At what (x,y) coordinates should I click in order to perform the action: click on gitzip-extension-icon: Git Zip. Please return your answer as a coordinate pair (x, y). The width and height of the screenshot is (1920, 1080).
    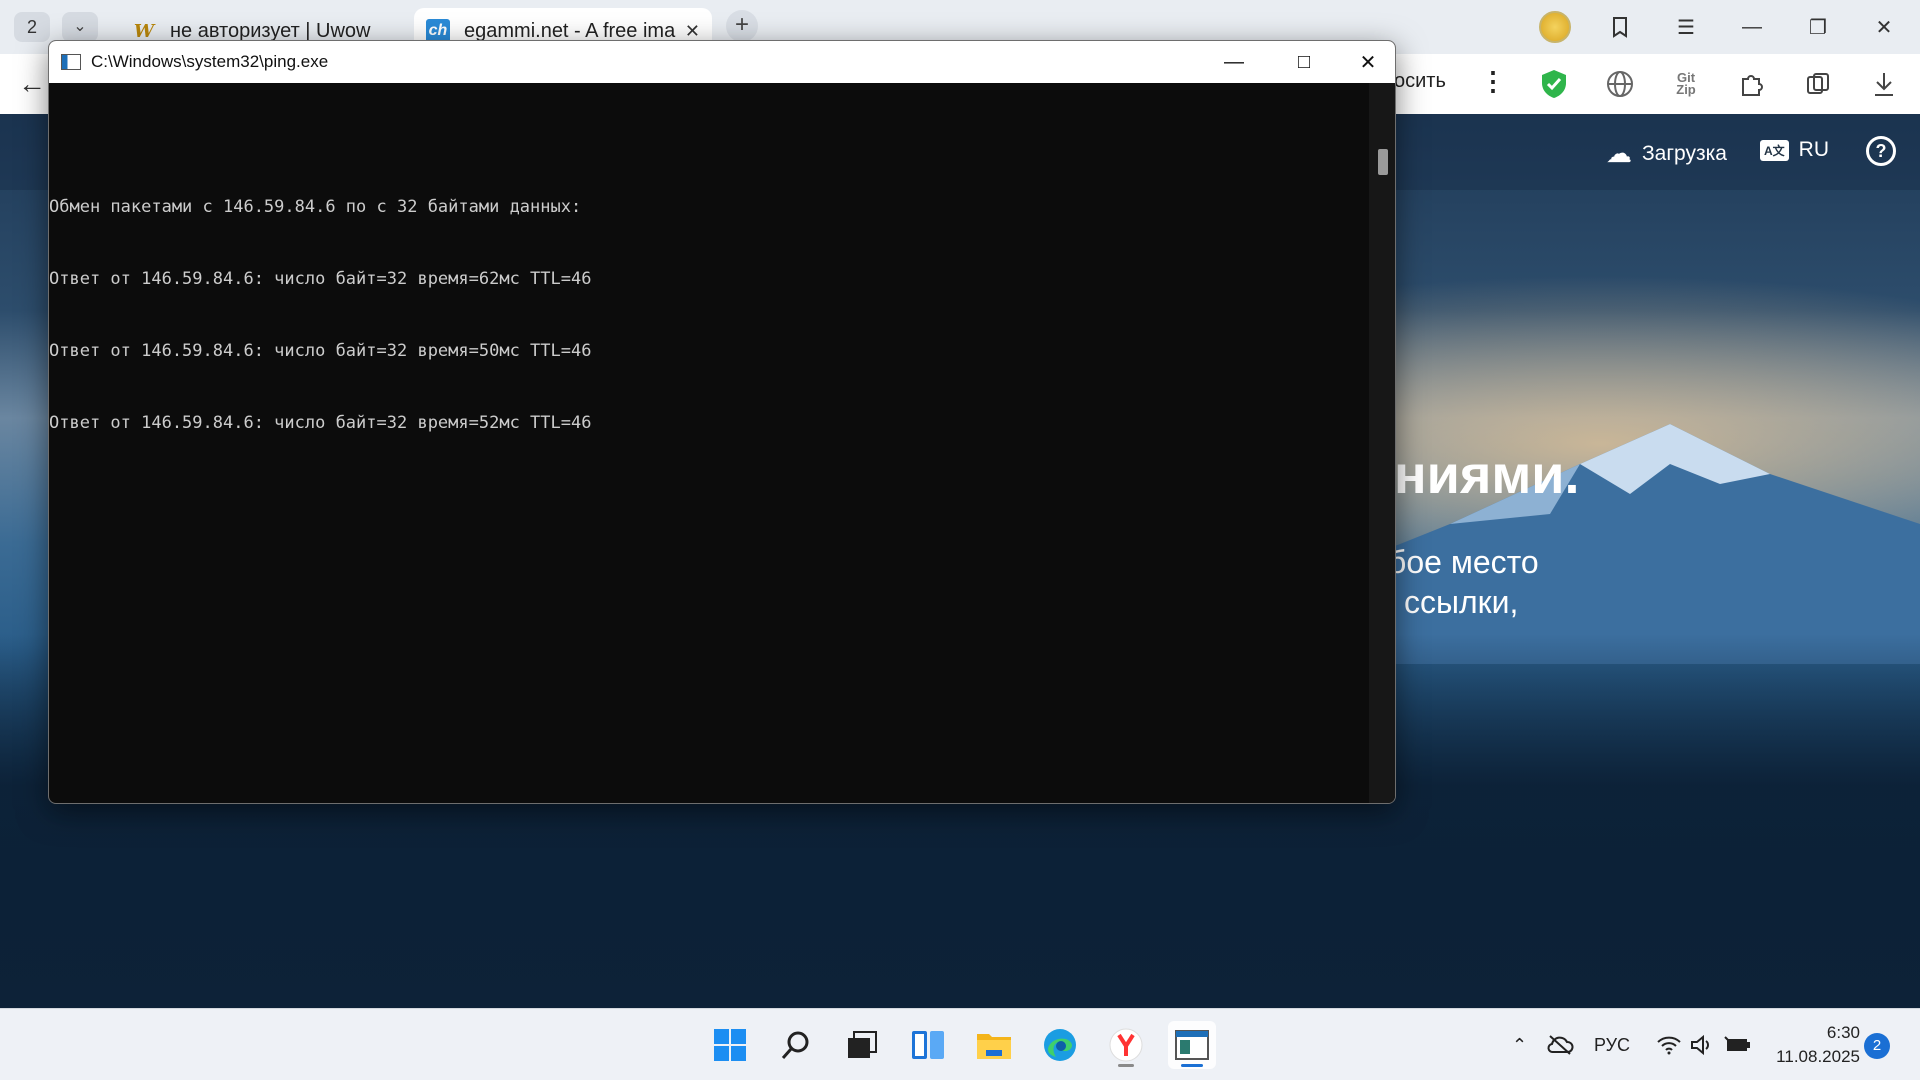
    Looking at the image, I should click on (1686, 84).